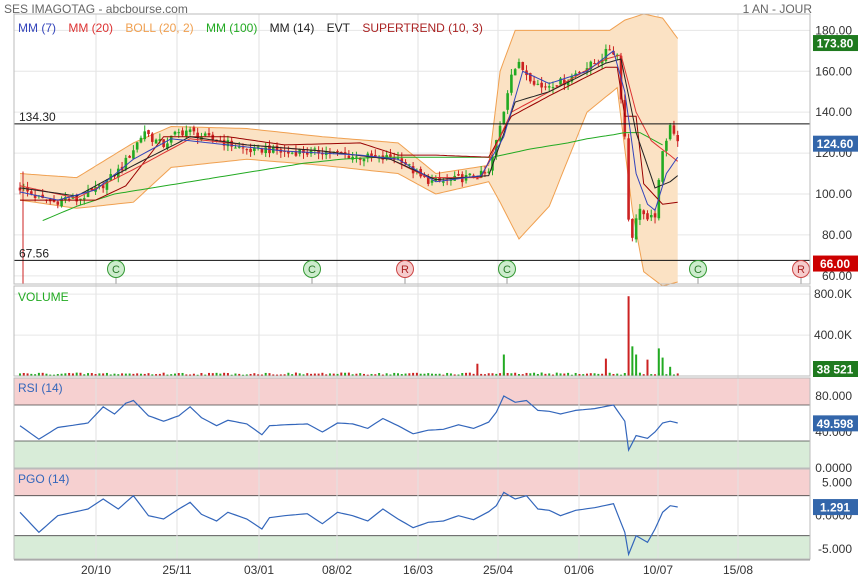 The image size is (860, 580). What do you see at coordinates (658, 570) in the screenshot?
I see `x-tick-label: 10/07` at bounding box center [658, 570].